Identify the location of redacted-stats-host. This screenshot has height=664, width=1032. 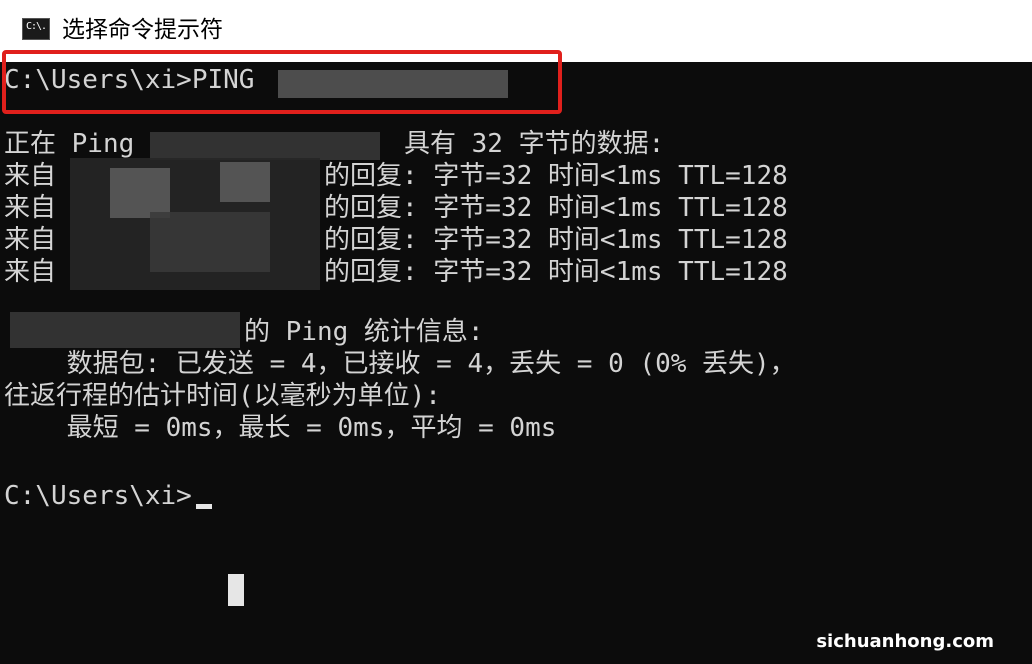
(125, 330).